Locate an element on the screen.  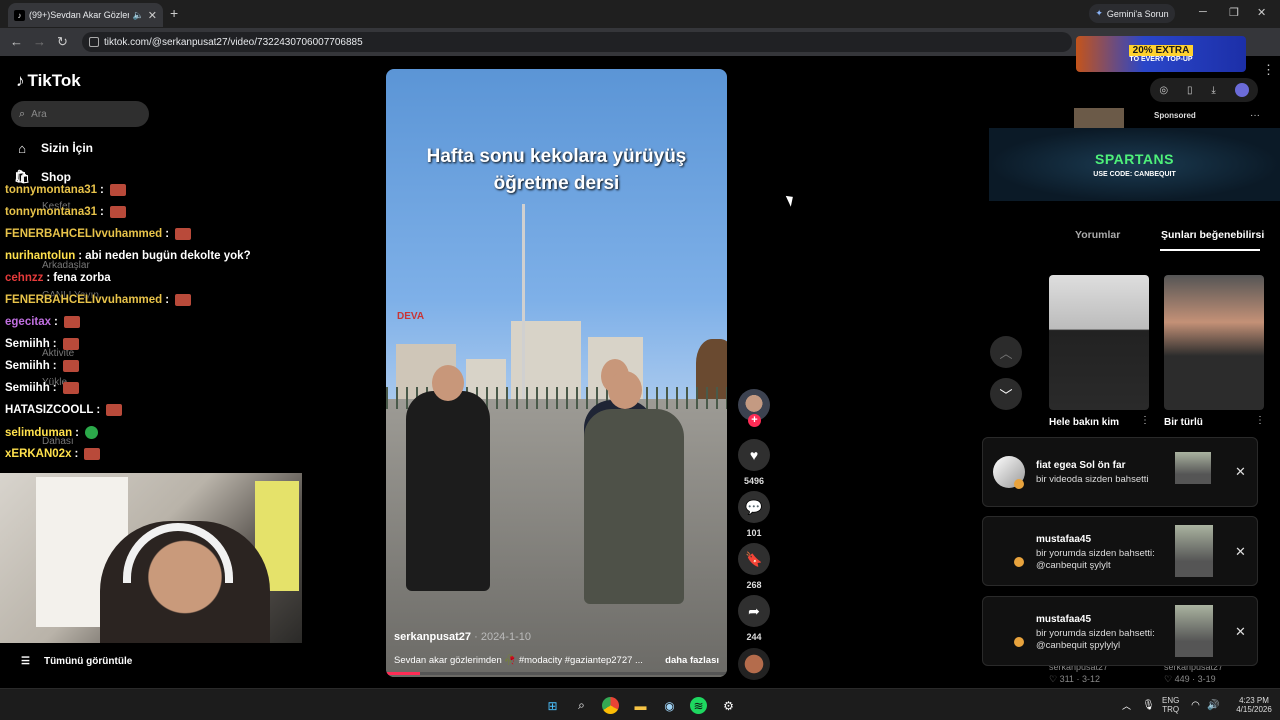
lang-primary: ENG is located at coordinates (1171, 700).